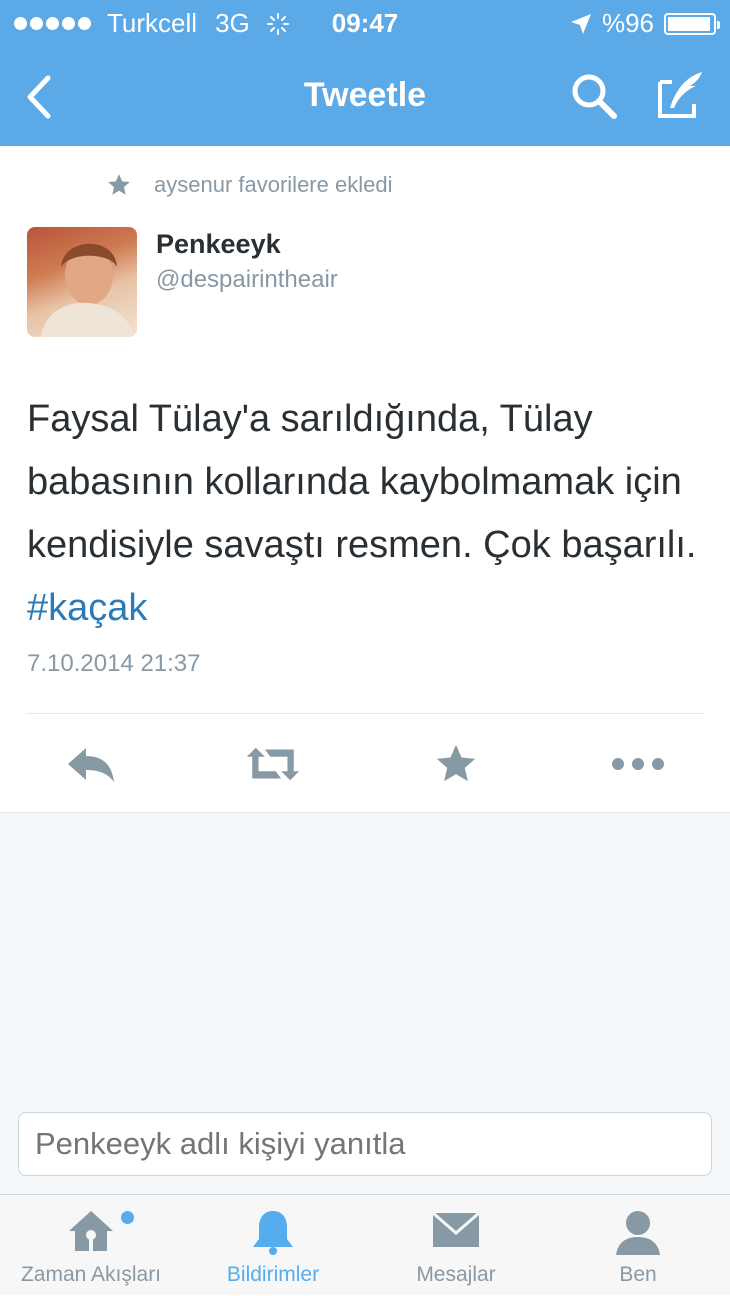  I want to click on tweet-context: aysenur favorilere ekledi, so click(249, 185).